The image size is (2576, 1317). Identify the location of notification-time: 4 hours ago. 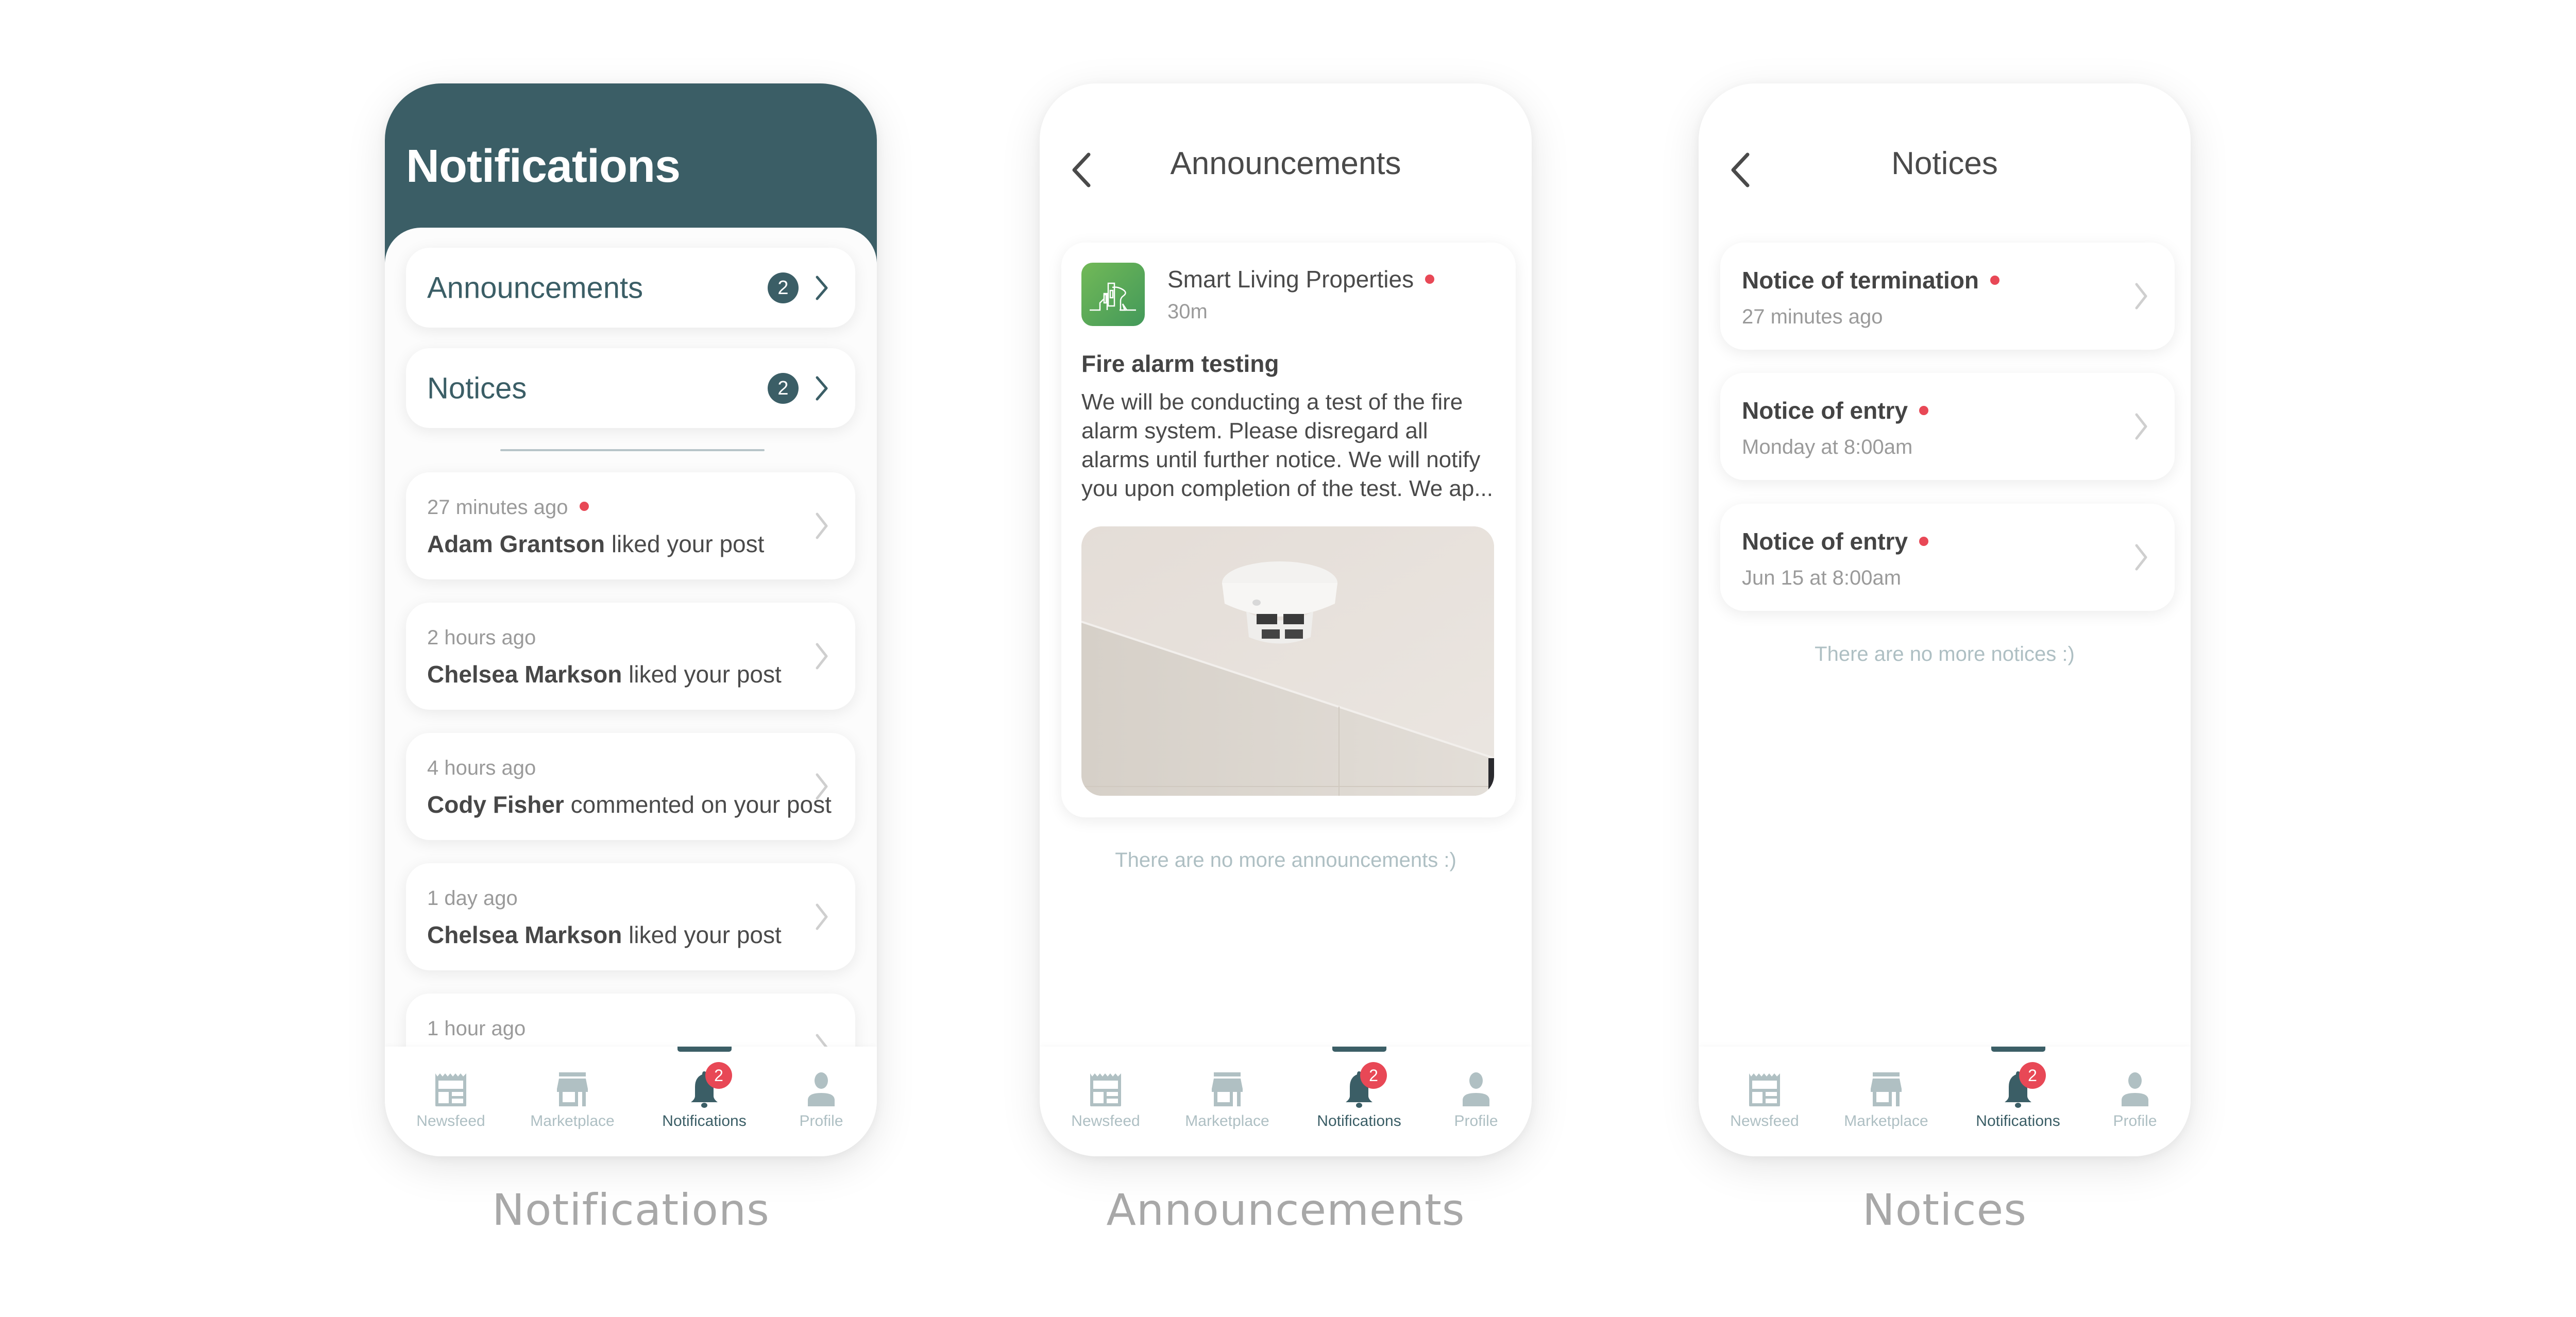
(481, 768).